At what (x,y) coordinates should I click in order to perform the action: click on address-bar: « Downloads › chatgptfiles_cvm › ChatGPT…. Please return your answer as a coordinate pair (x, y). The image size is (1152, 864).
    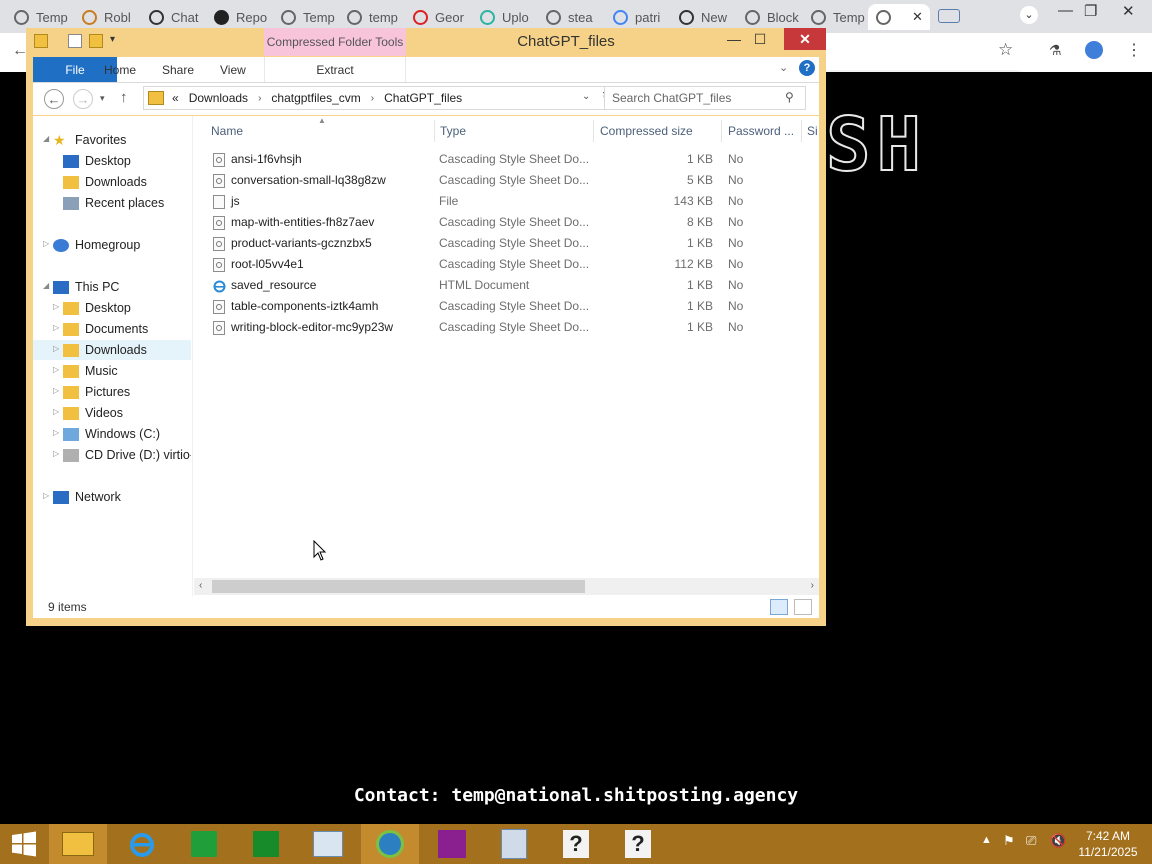
    Looking at the image, I should click on (383, 98).